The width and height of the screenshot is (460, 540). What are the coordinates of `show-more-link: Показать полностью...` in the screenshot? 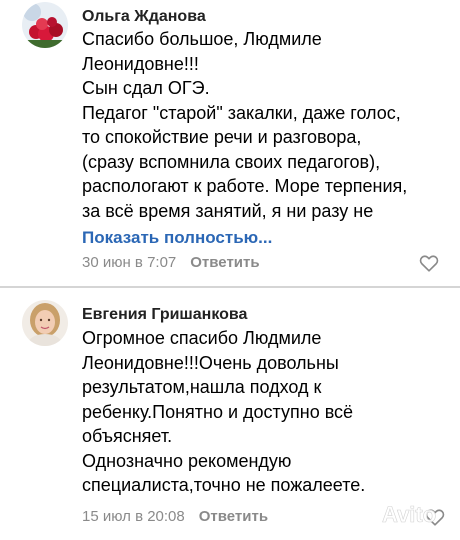 It's located at (177, 238).